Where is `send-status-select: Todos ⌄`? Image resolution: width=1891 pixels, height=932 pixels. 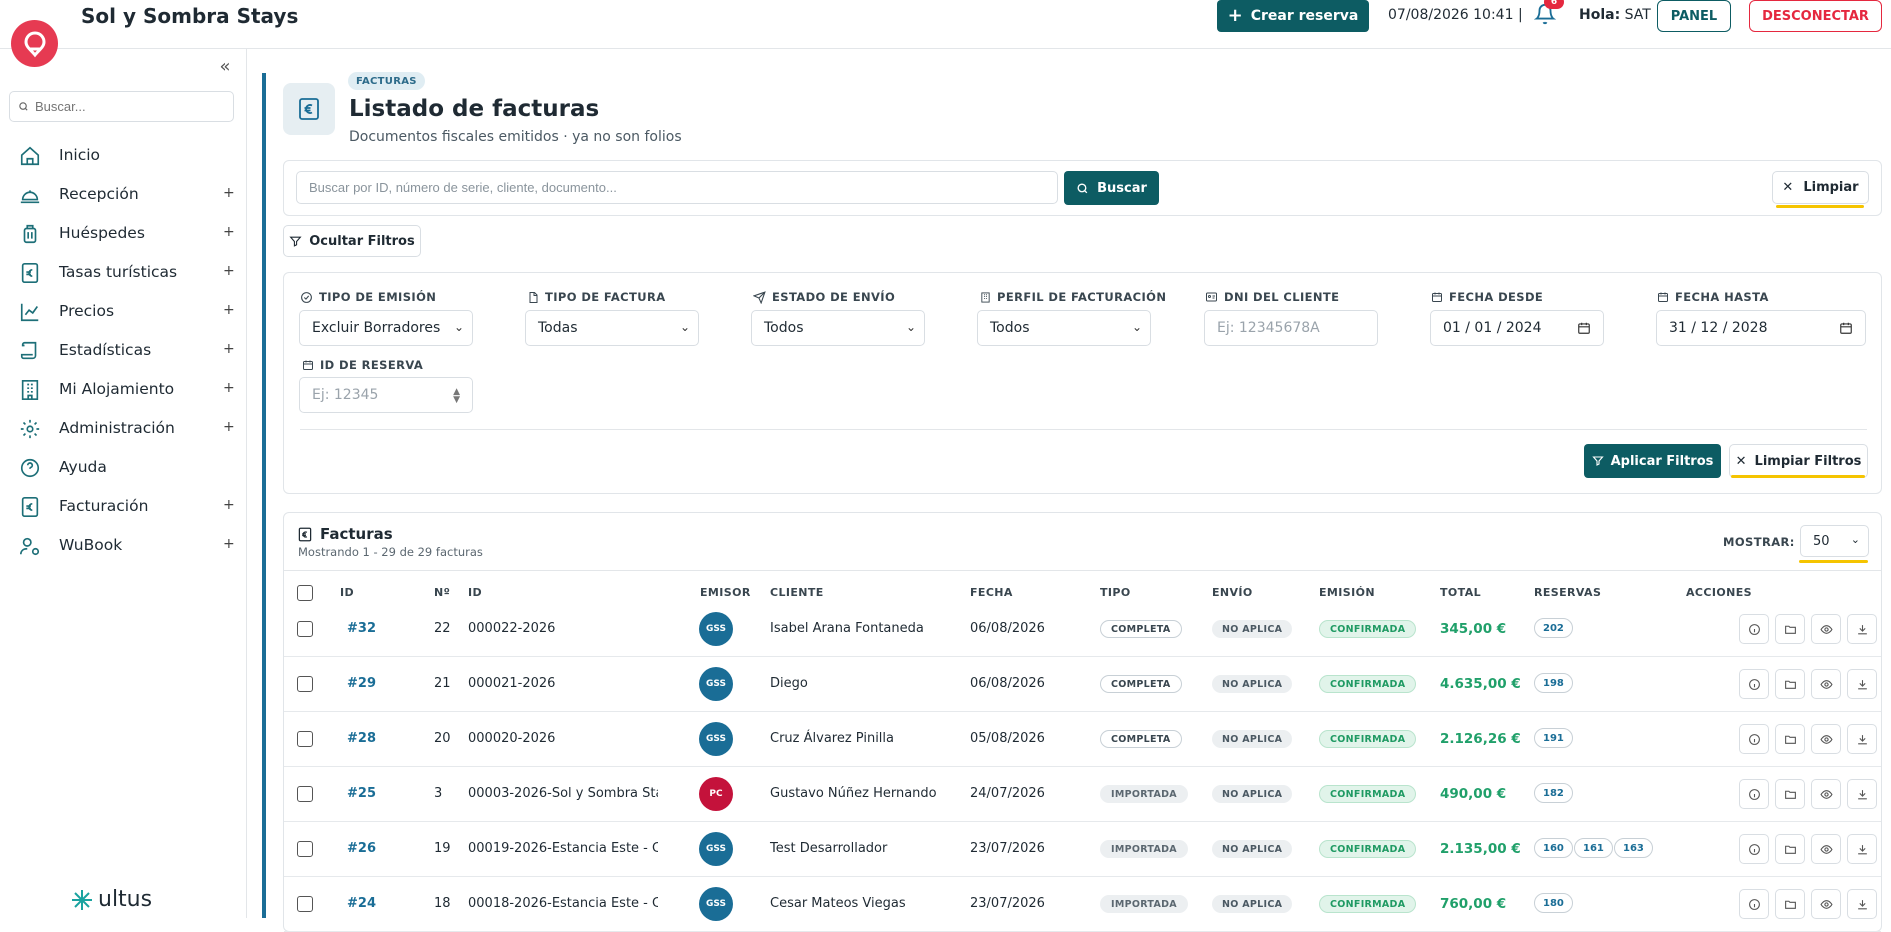 send-status-select: Todos ⌄ is located at coordinates (838, 328).